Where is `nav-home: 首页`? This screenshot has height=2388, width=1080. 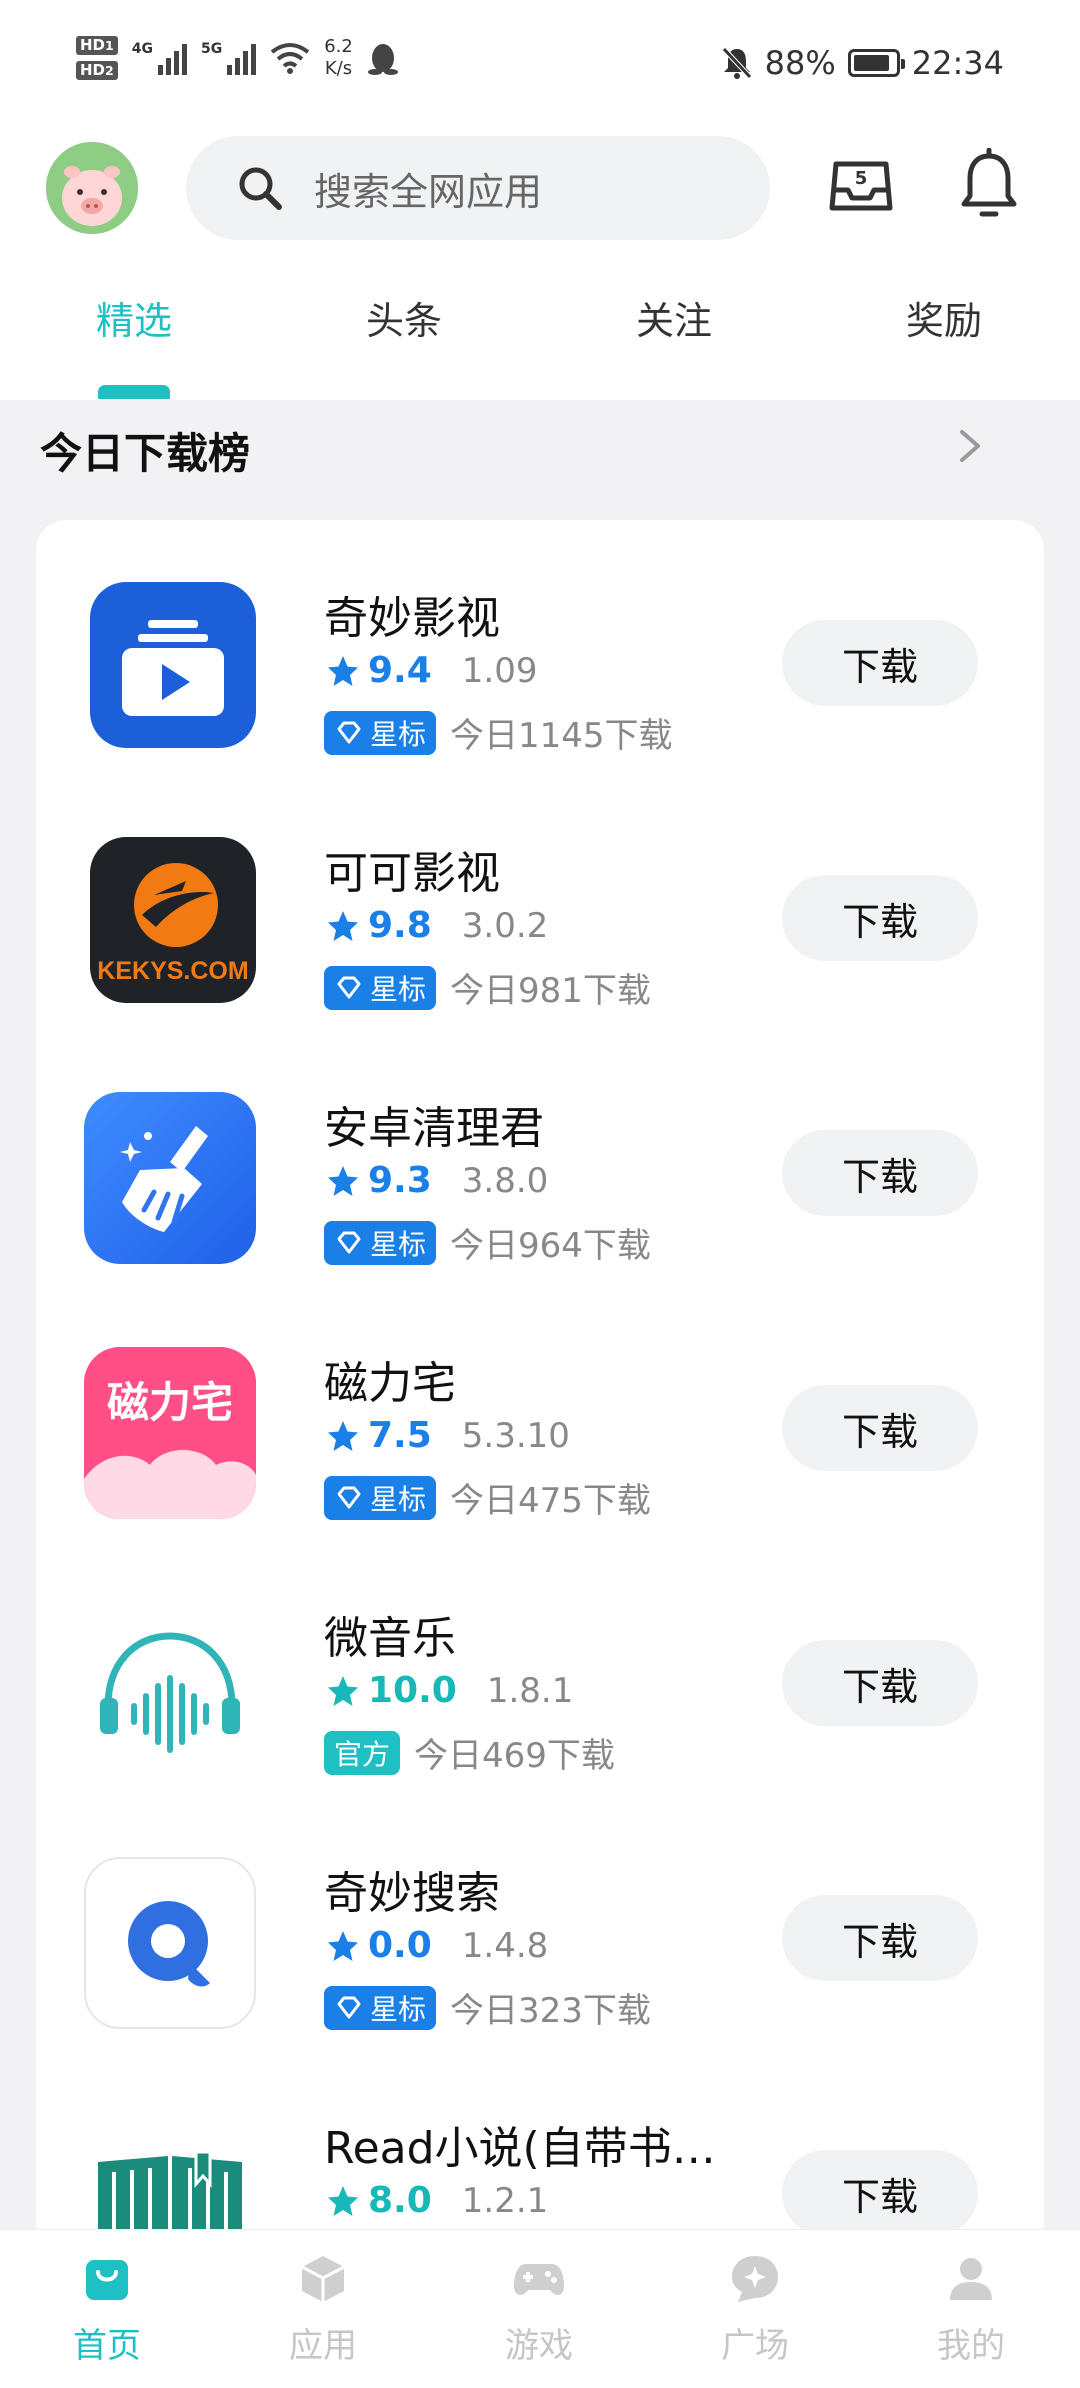
nav-home: 首页 is located at coordinates (107, 2309).